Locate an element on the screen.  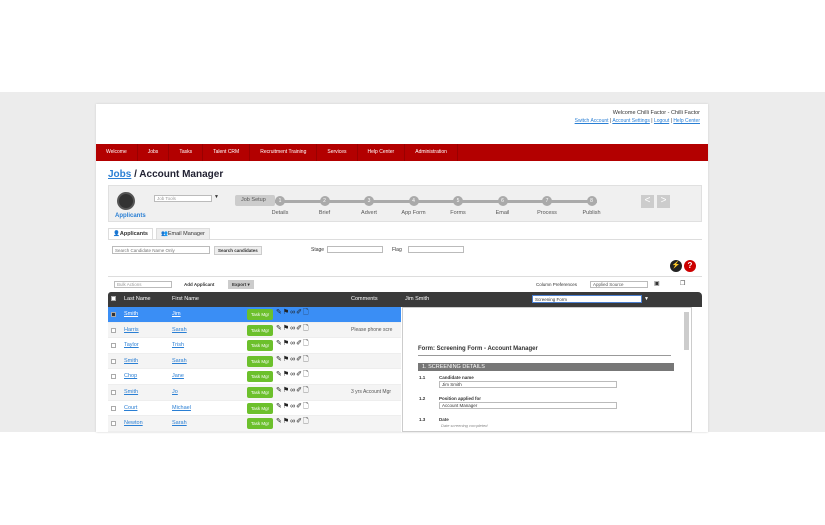
nav-jobs: Jobs is located at coordinates (154, 152).